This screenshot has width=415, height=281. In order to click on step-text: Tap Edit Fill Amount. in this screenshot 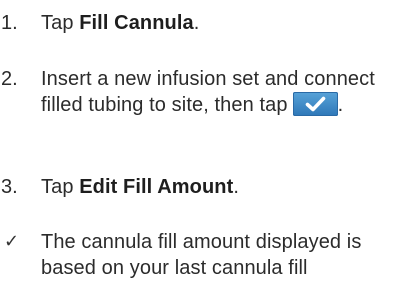, I will do `click(226, 187)`.